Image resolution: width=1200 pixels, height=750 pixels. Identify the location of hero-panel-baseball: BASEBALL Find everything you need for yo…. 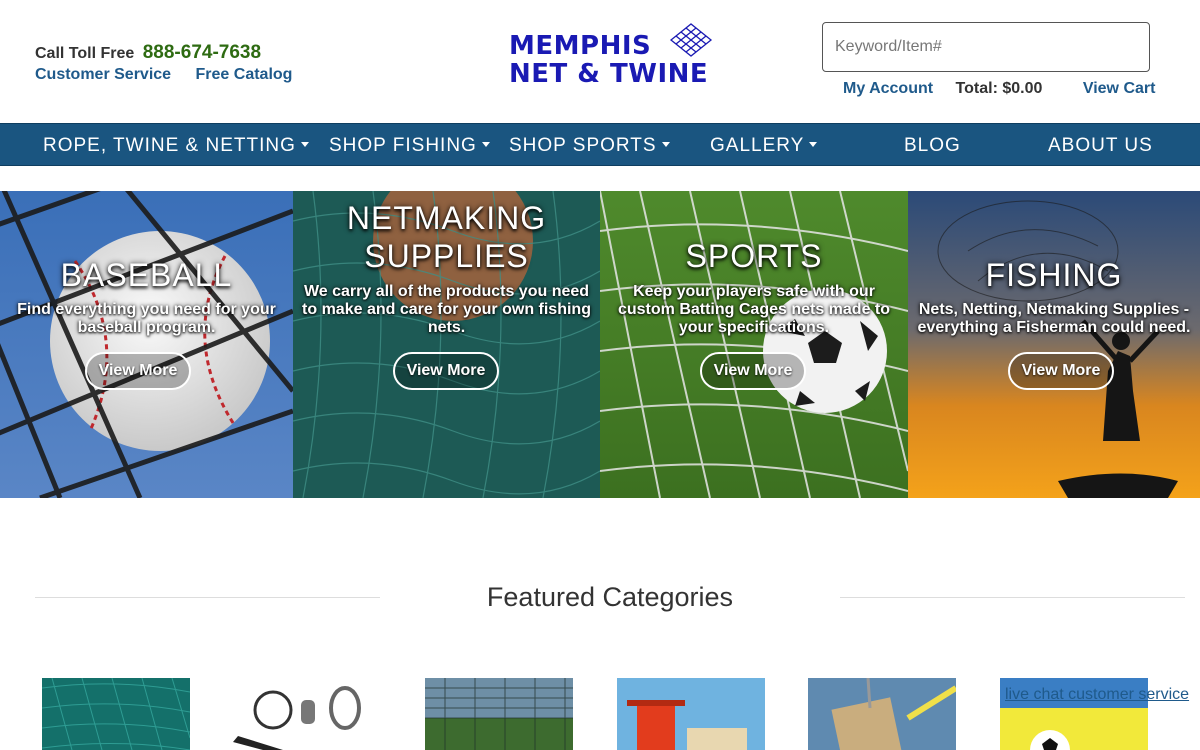
(146, 344).